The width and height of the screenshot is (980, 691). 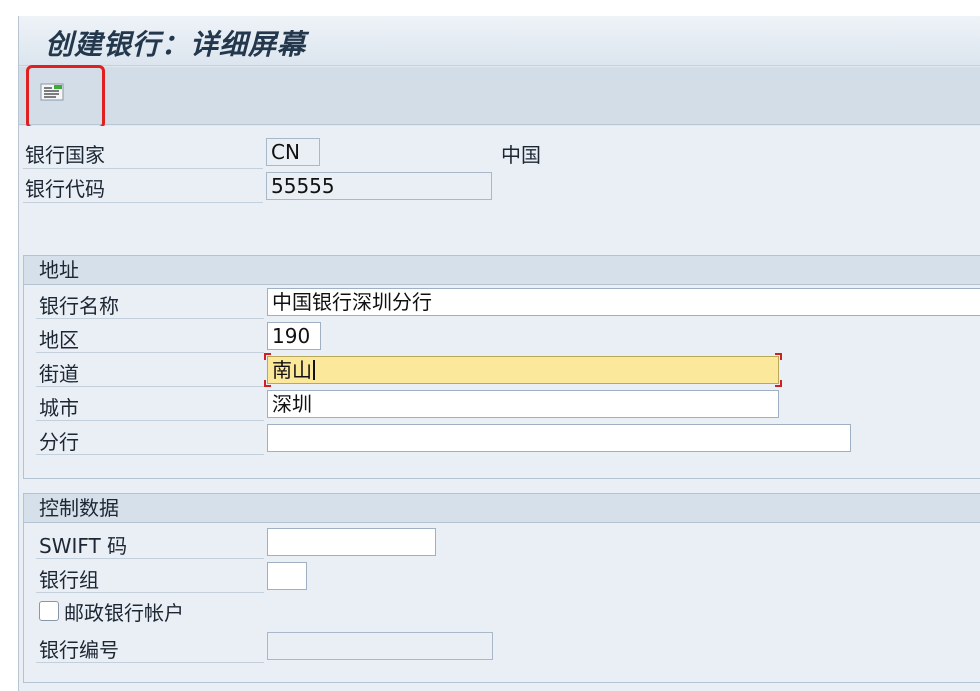 What do you see at coordinates (292, 370) in the screenshot?
I see `street-value: 南山` at bounding box center [292, 370].